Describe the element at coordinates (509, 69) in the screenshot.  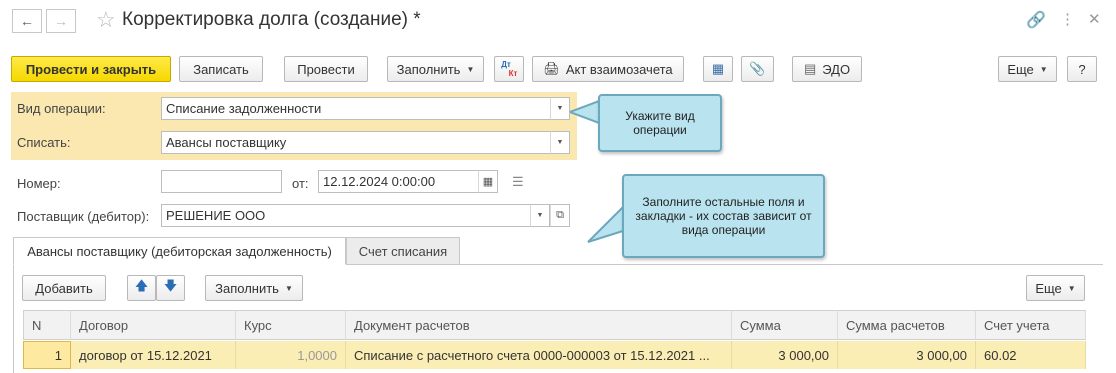
I see `dt-kt-button: Дт Кт` at that location.